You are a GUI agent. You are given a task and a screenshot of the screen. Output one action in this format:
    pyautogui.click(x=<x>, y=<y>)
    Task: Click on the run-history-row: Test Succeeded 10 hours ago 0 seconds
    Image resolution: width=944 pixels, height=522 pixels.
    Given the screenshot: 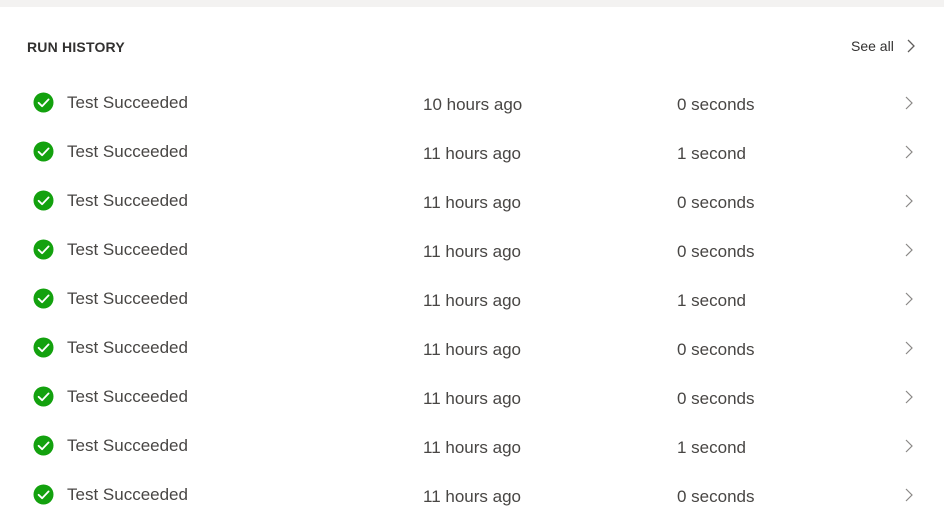 What is the action you would take?
    pyautogui.click(x=472, y=105)
    